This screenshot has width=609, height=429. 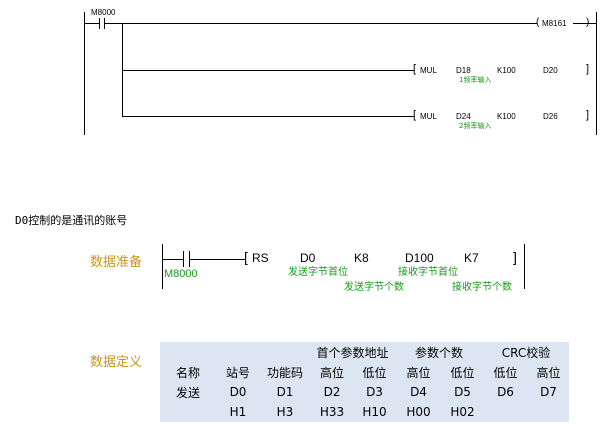 I want to click on table-cell: D1, so click(x=285, y=392).